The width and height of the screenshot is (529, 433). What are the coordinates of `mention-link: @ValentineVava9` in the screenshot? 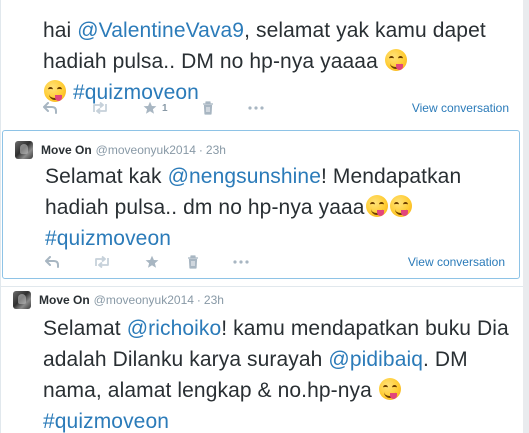 It's located at (160, 30).